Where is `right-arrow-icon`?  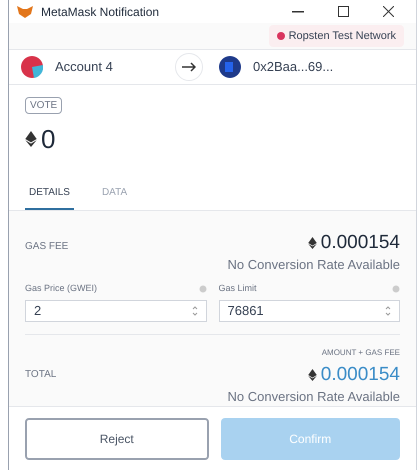
right-arrow-icon is located at coordinates (189, 67).